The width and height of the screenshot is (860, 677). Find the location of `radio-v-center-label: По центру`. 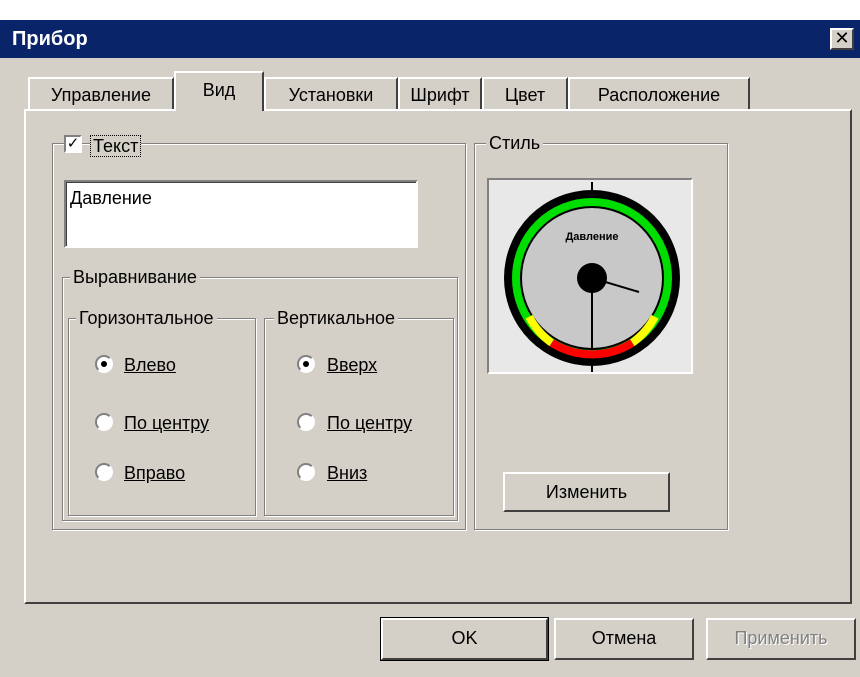

radio-v-center-label: По центру is located at coordinates (369, 423).